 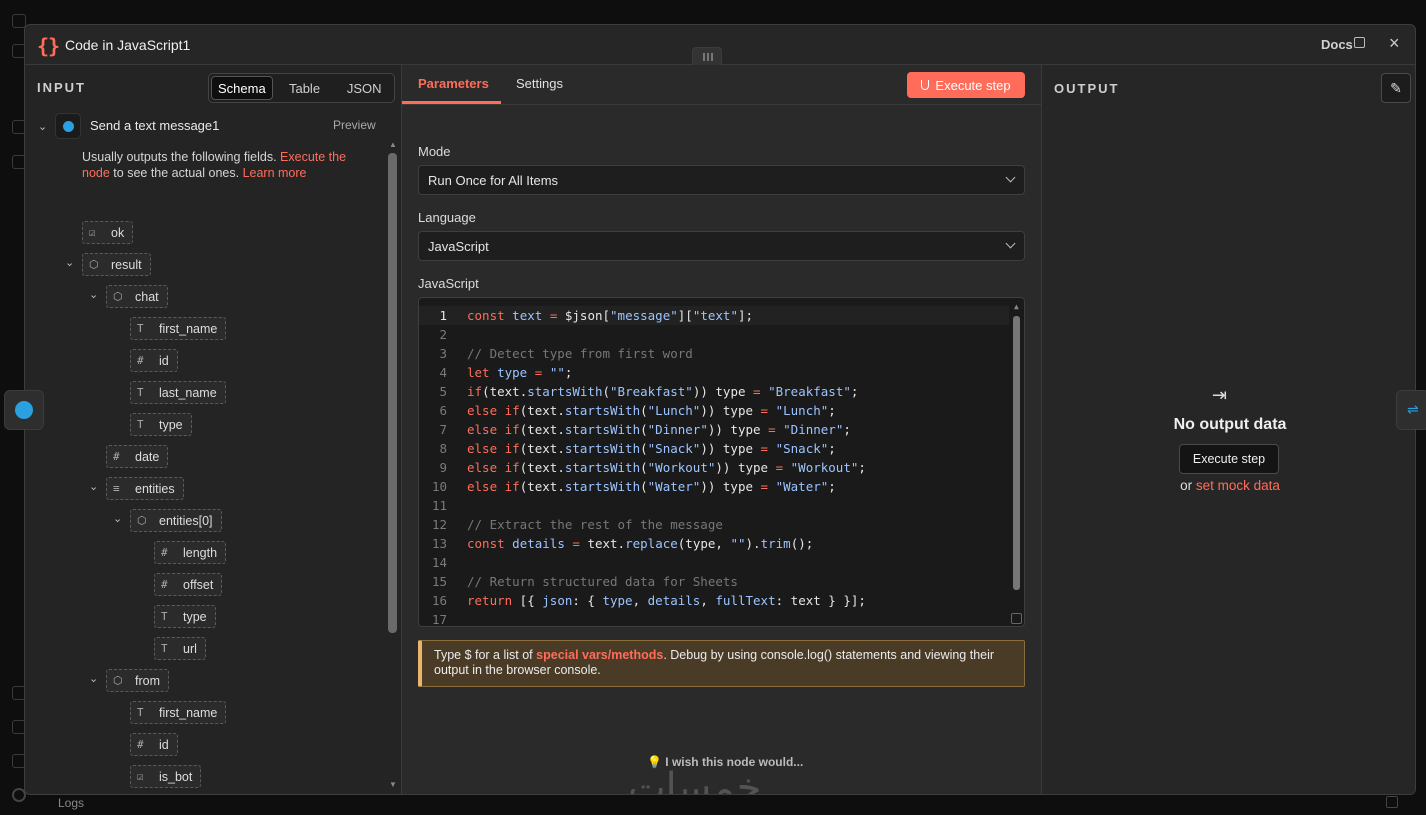 What do you see at coordinates (185, 616) in the screenshot?
I see `schema-field-entity-type: Ttype` at bounding box center [185, 616].